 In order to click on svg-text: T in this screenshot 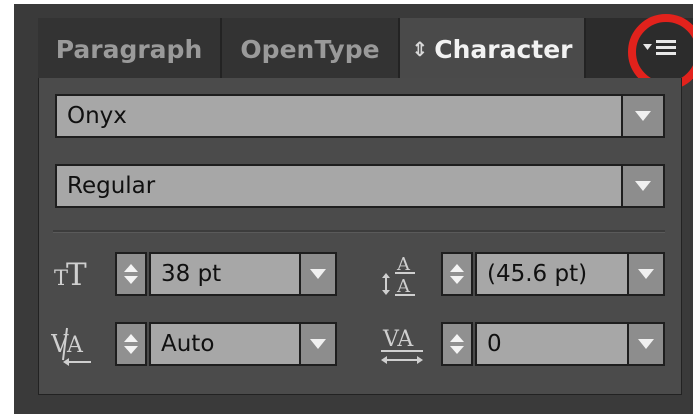, I will do `click(76, 275)`.